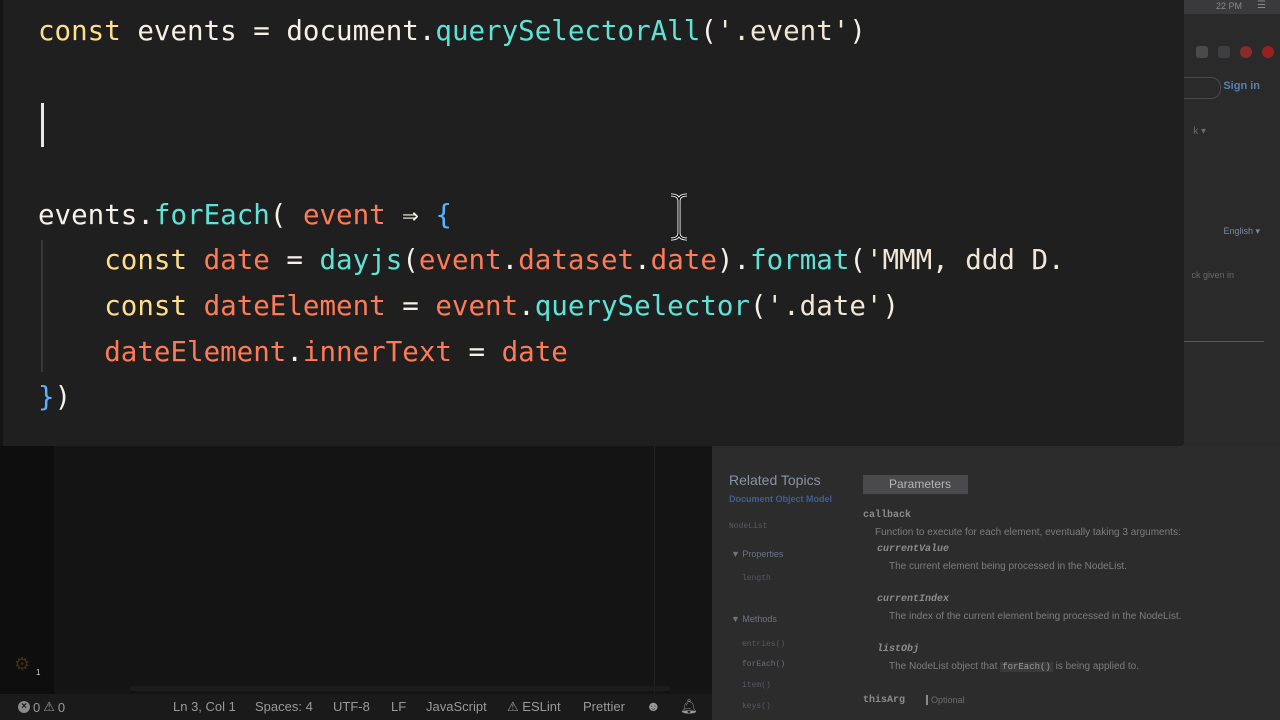 This screenshot has width=1280, height=720. I want to click on param-list-obj-code: forEach(), so click(1026, 667).